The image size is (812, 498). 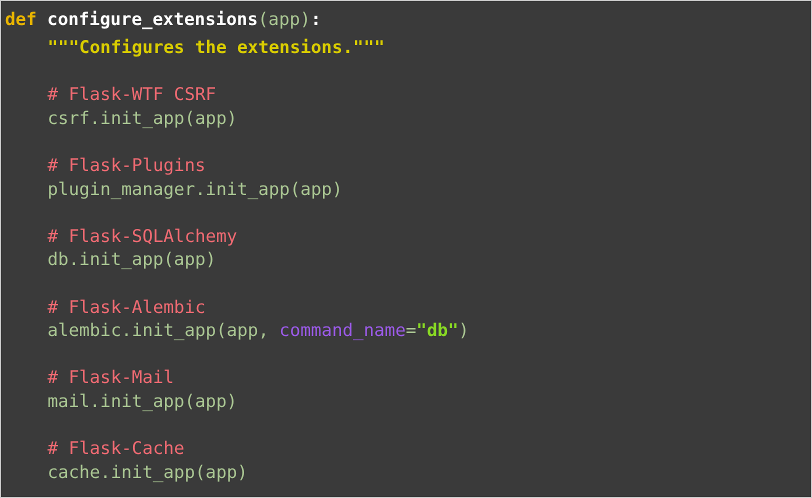 I want to click on function-signature: def configure_extensions(app):, so click(x=163, y=20).